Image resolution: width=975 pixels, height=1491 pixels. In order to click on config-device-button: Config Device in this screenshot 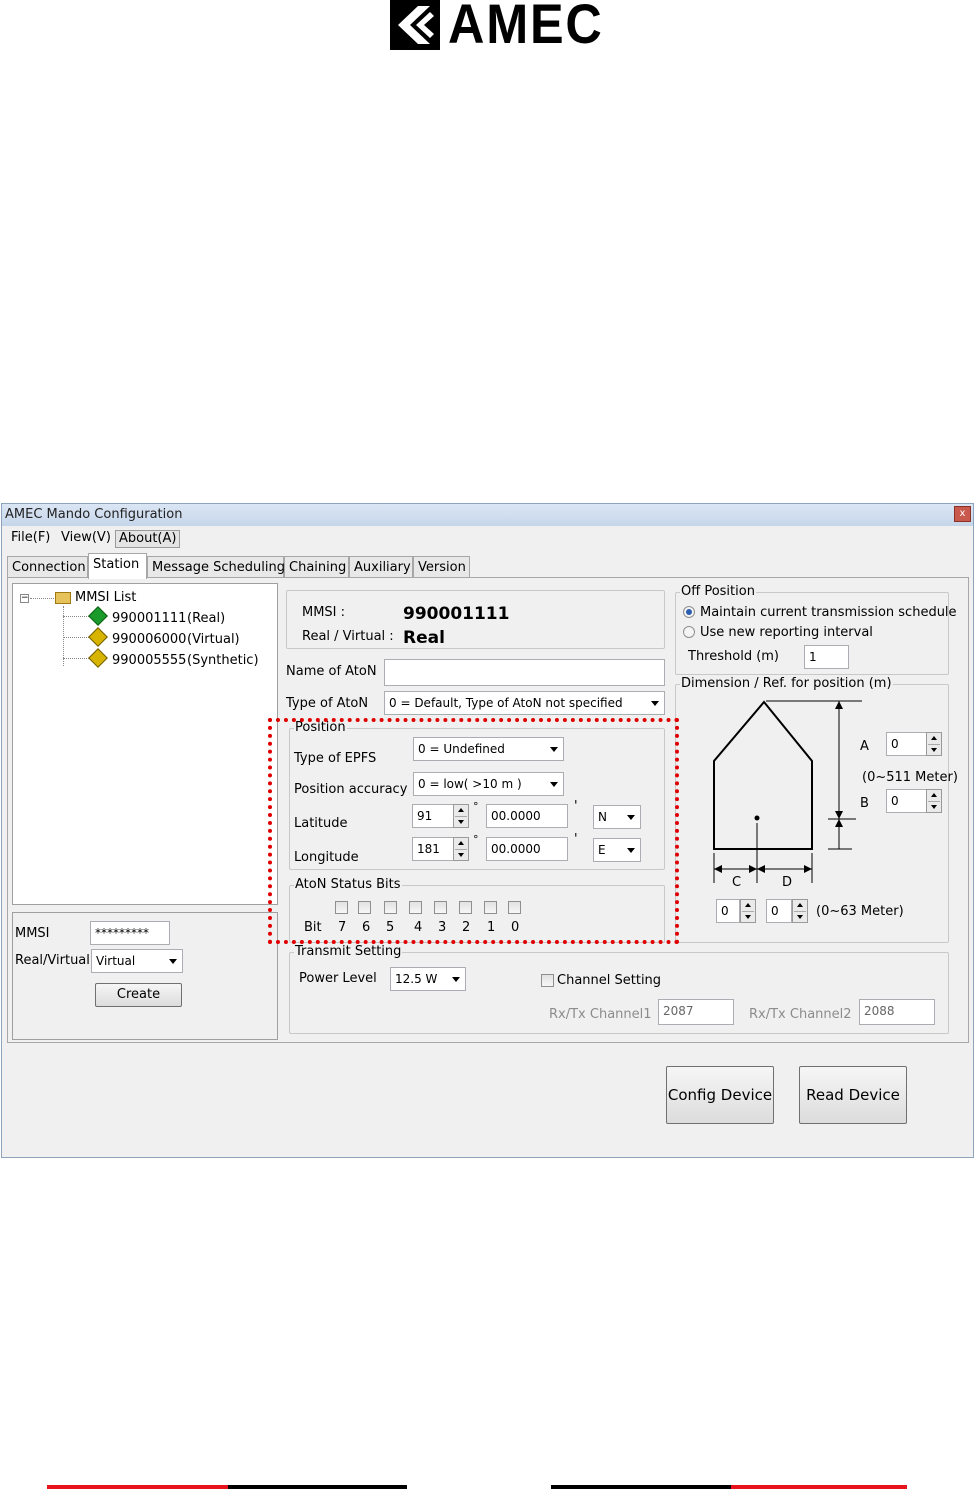, I will do `click(720, 1095)`.